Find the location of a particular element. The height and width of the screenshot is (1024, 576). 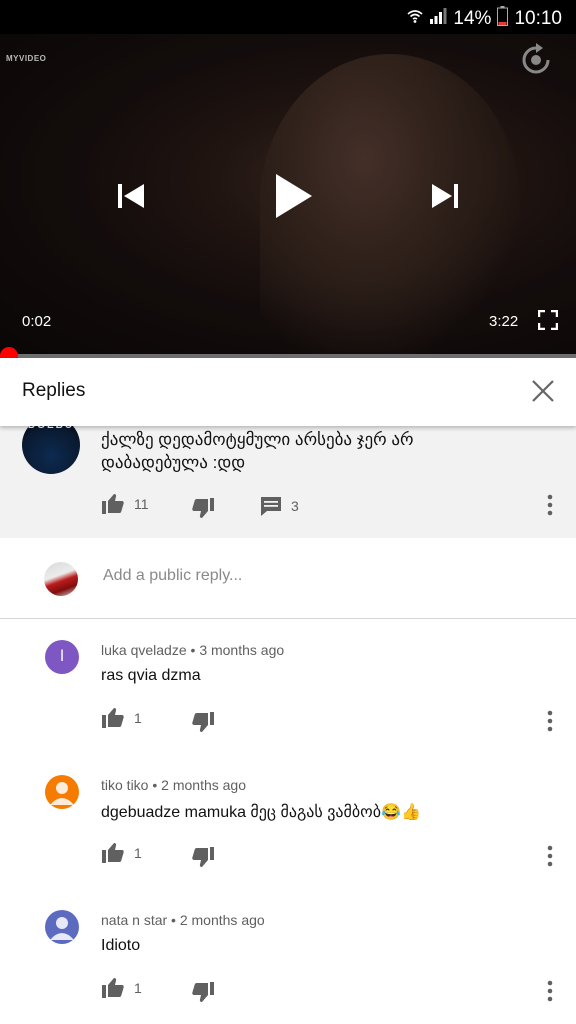

reply-count: 3 is located at coordinates (295, 506).